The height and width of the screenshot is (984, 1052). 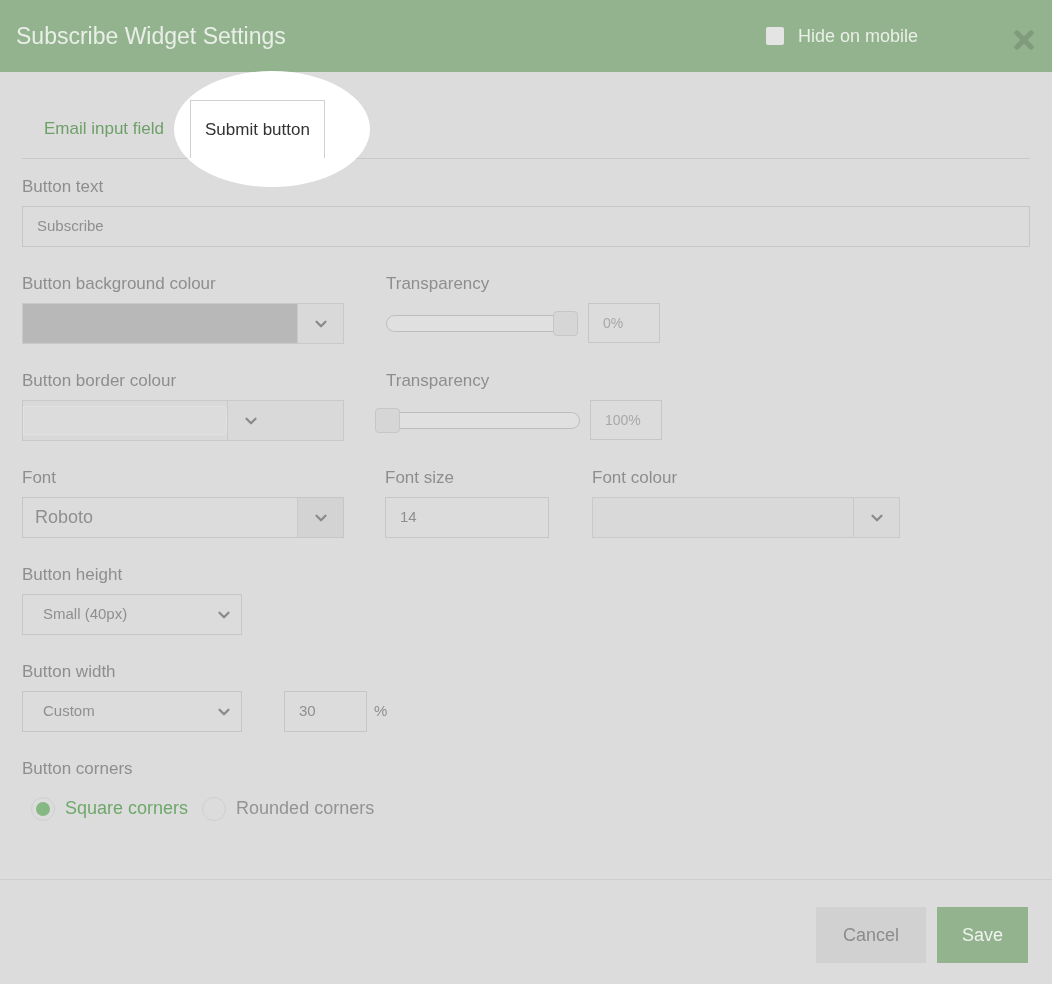 I want to click on width-field: 30, so click(x=325, y=711).